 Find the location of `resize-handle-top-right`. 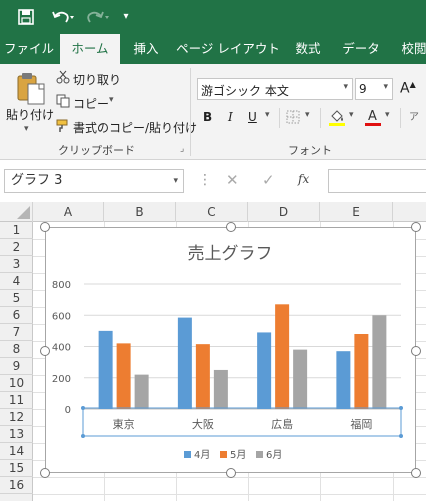

resize-handle-top-right is located at coordinates (416, 227).